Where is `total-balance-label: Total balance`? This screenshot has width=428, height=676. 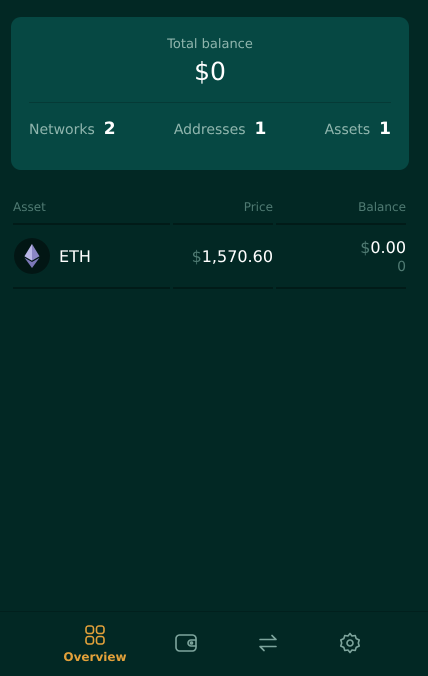
total-balance-label: Total balance is located at coordinates (210, 44).